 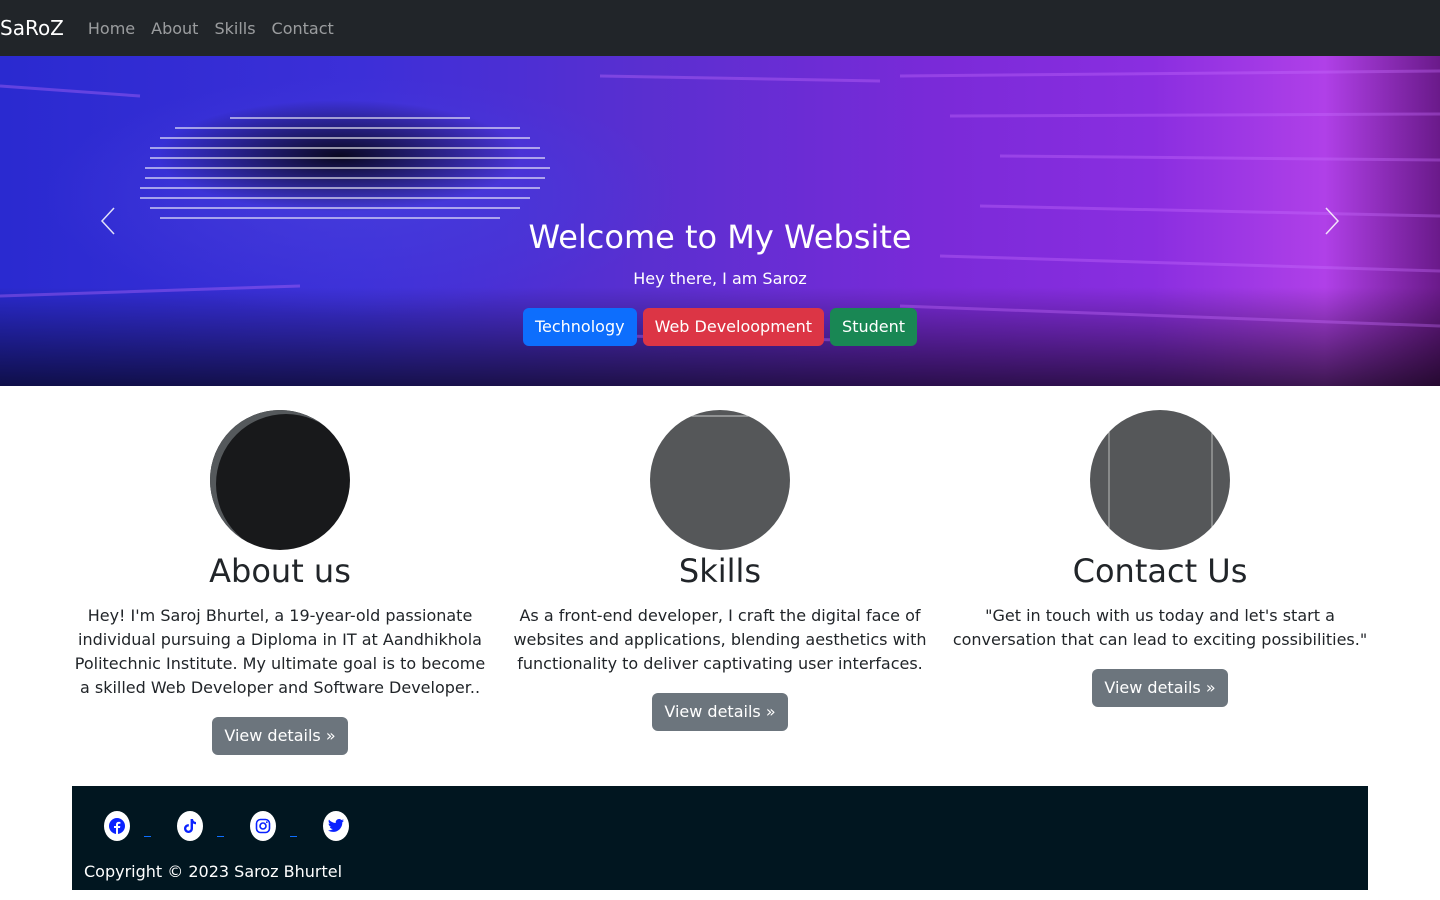 What do you see at coordinates (720, 28) in the screenshot?
I see `navbar: SaRoZ Home About Skills Contact` at bounding box center [720, 28].